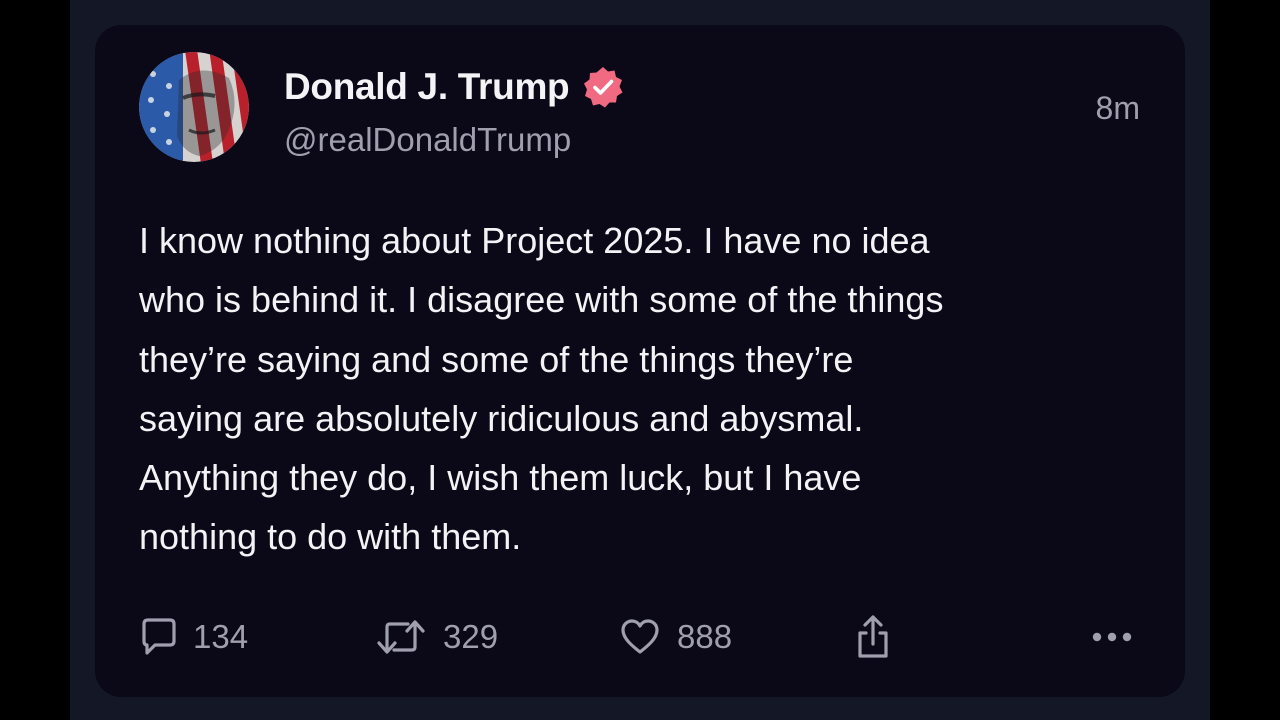 The width and height of the screenshot is (1280, 720). What do you see at coordinates (471, 636) in the screenshot?
I see `repost-count: 329` at bounding box center [471, 636].